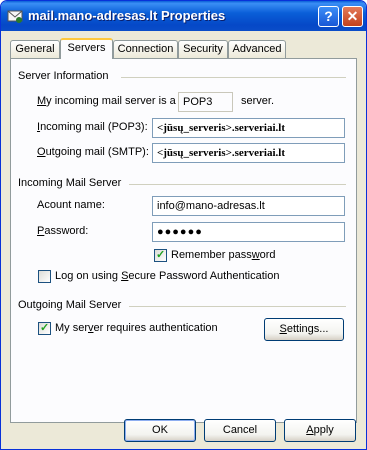  What do you see at coordinates (257, 49) in the screenshot?
I see `tab-advanced: Advanced` at bounding box center [257, 49].